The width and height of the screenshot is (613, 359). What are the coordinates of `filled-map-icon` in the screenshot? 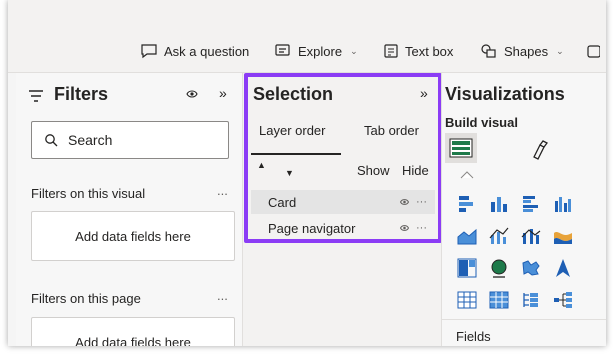 It's located at (531, 268).